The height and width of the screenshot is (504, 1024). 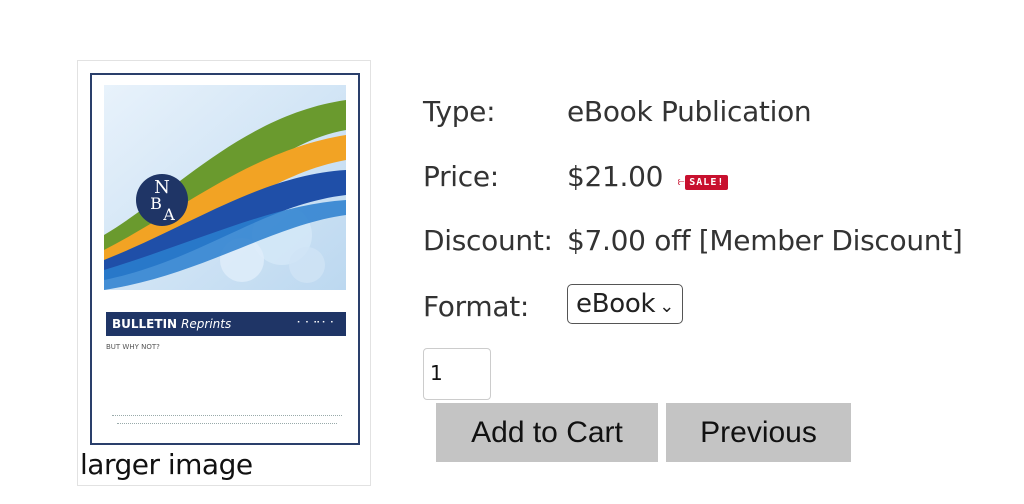 I want to click on cover-banner-subtitle: Reprints, so click(x=206, y=324).